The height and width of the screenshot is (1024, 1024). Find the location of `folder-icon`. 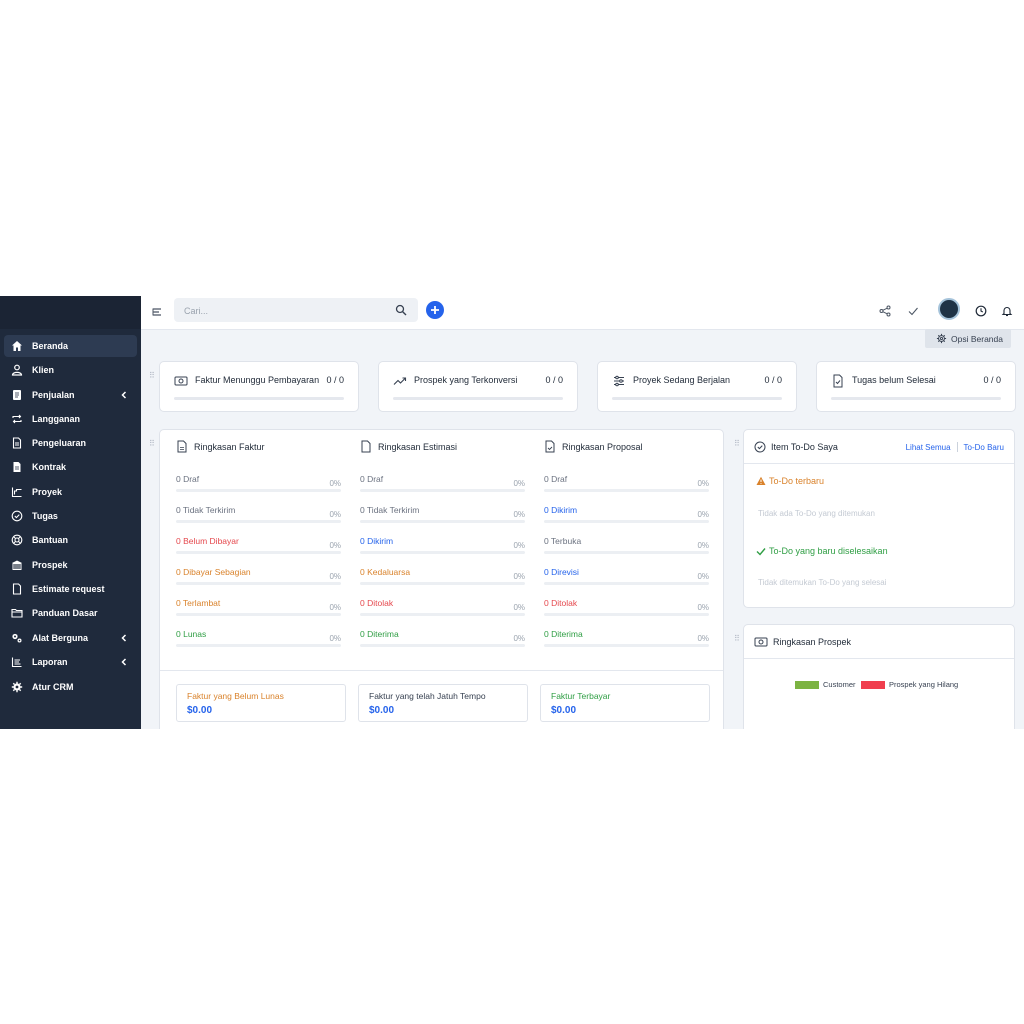

folder-icon is located at coordinates (17, 613).